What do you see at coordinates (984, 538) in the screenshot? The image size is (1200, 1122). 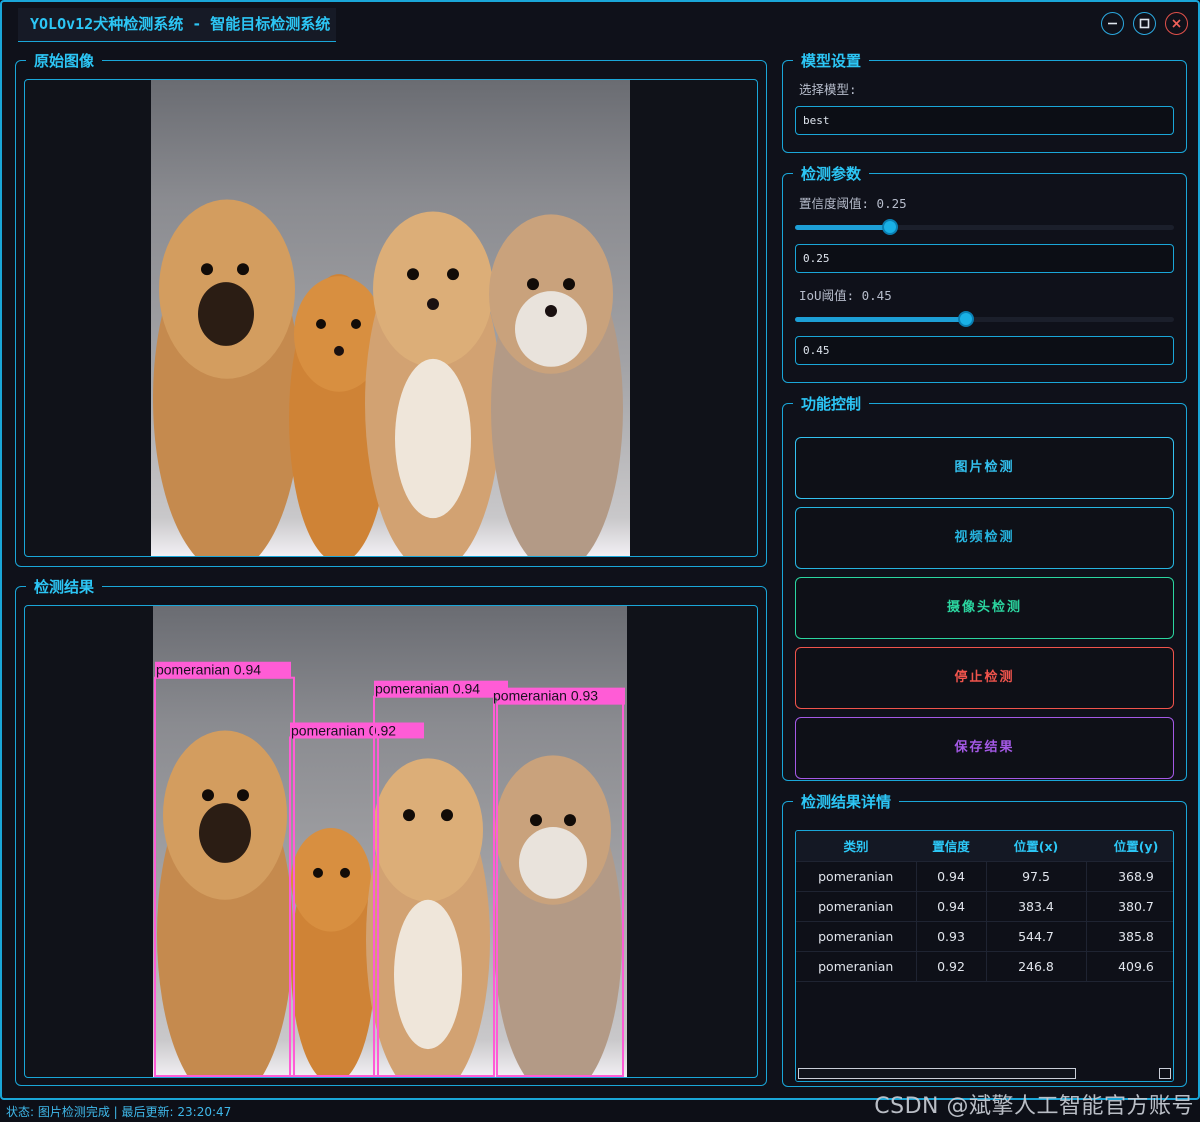 I see `video-detect-button: 视频检测` at bounding box center [984, 538].